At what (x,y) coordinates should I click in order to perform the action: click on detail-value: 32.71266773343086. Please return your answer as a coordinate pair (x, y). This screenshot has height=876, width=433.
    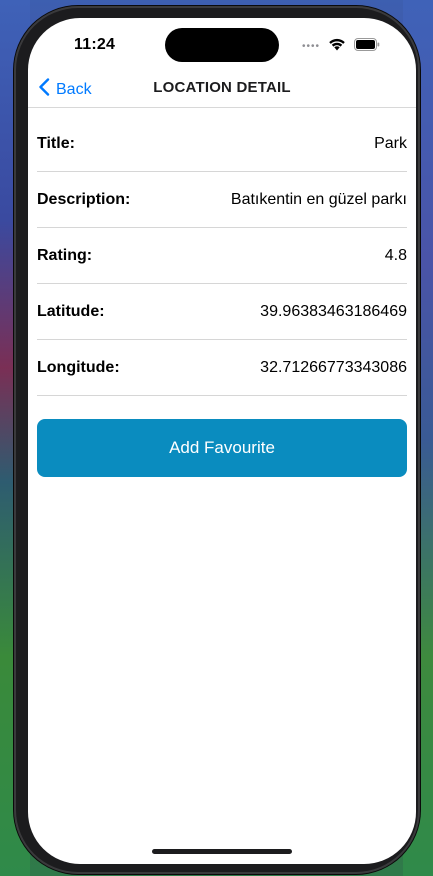
    Looking at the image, I should click on (333, 367).